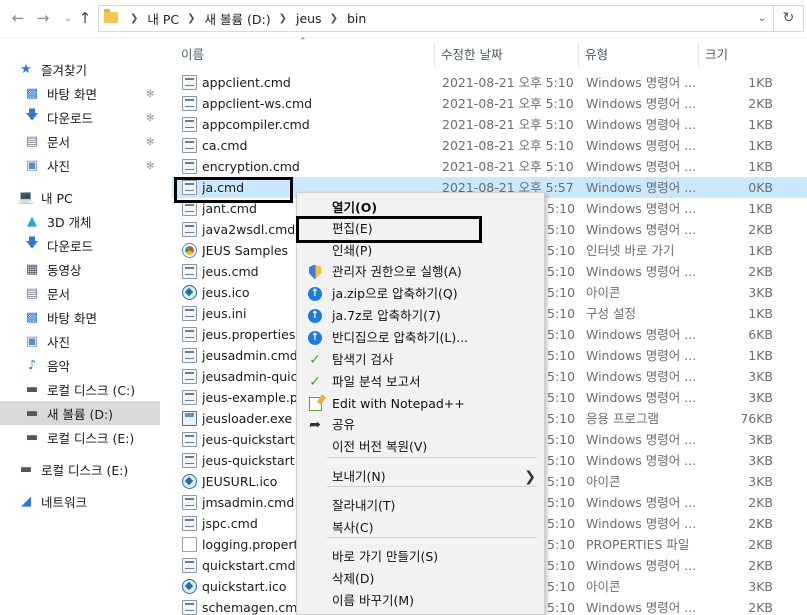 The width and height of the screenshot is (807, 615). Describe the element at coordinates (58, 117) in the screenshot. I see `sidebar-item-downloads: 🡇 다운로드` at that location.